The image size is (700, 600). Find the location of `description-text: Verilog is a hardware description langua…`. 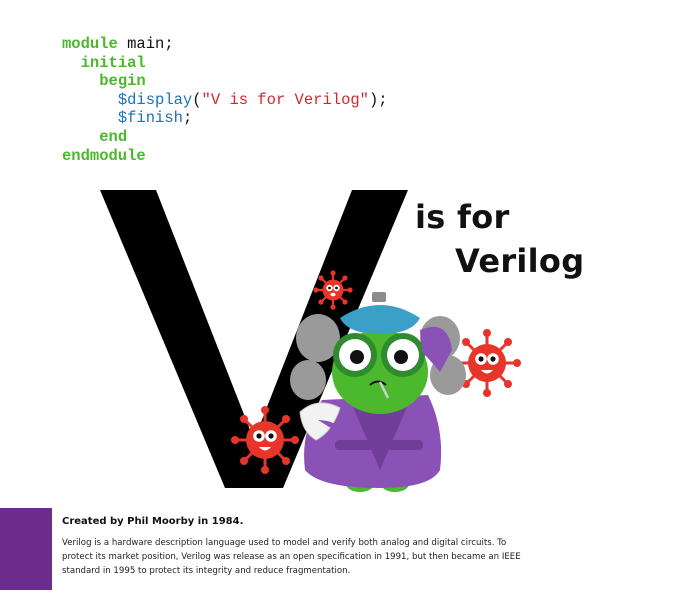

description-text: Verilog is a hardware description langua… is located at coordinates (291, 557).